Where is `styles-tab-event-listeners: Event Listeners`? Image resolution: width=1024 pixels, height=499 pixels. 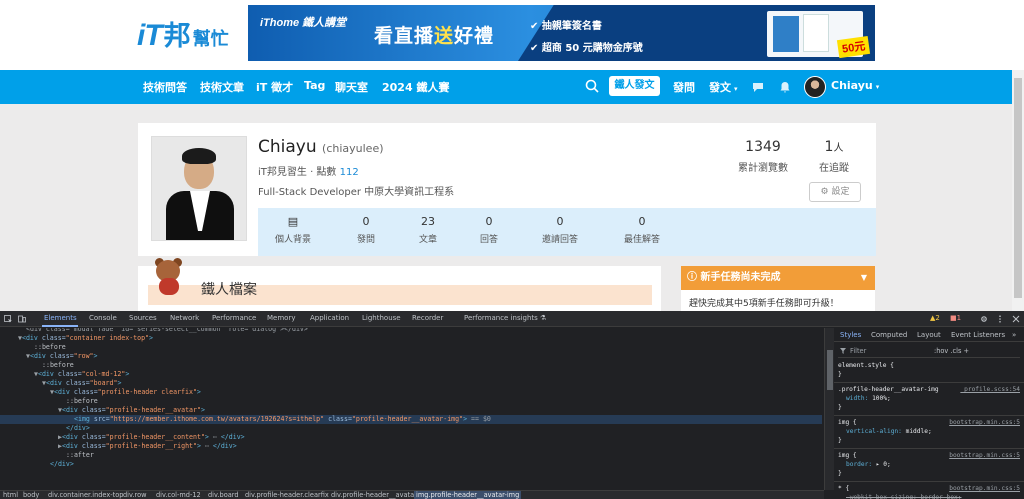
styles-tab-event-listeners: Event Listeners is located at coordinates (978, 335).